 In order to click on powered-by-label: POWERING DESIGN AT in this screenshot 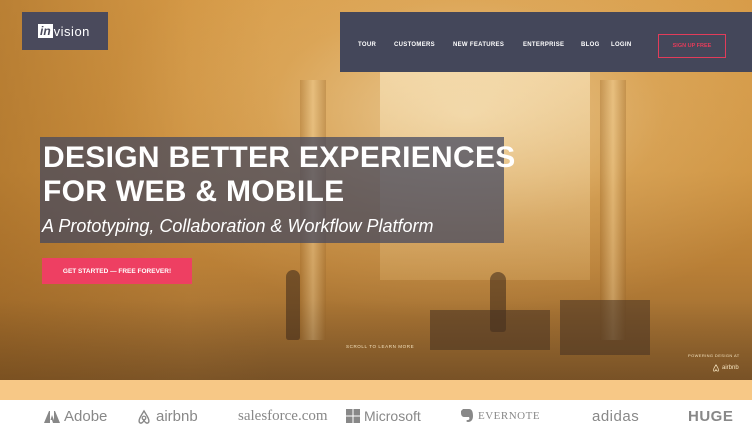, I will do `click(714, 355)`.